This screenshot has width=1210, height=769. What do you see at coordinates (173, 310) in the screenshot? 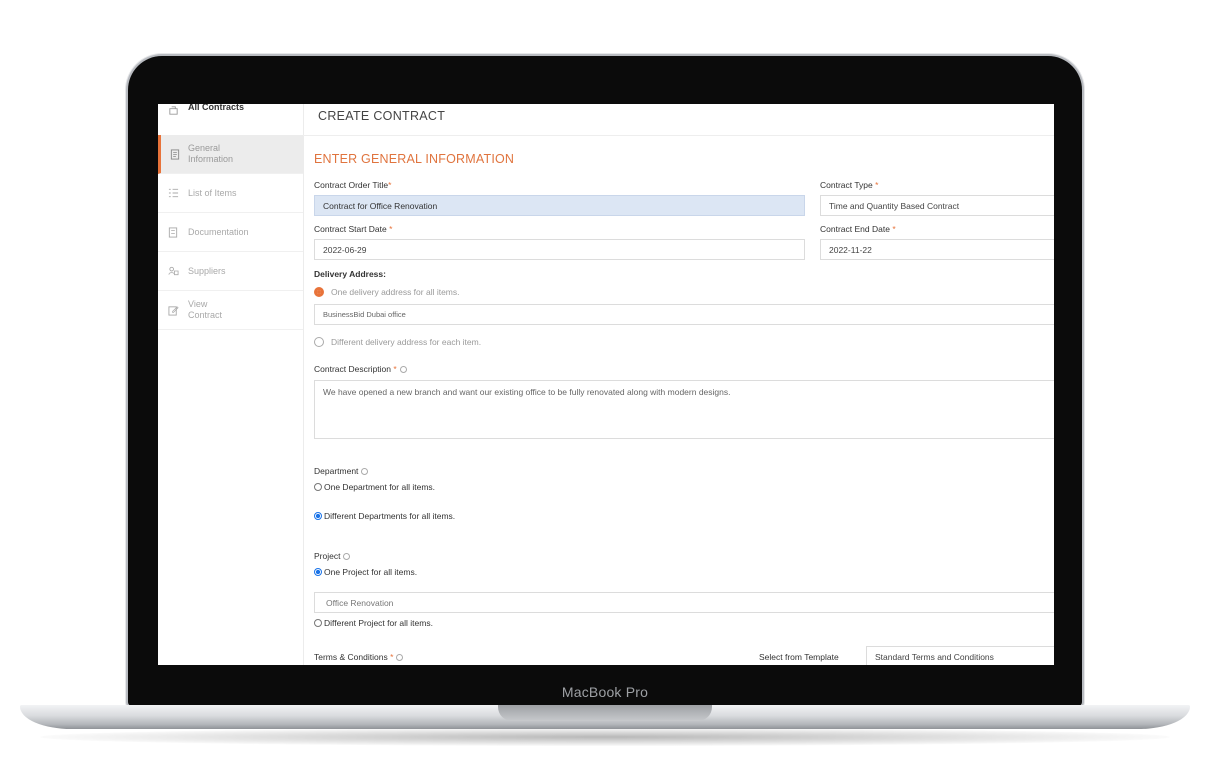
I see `edit-icon` at bounding box center [173, 310].